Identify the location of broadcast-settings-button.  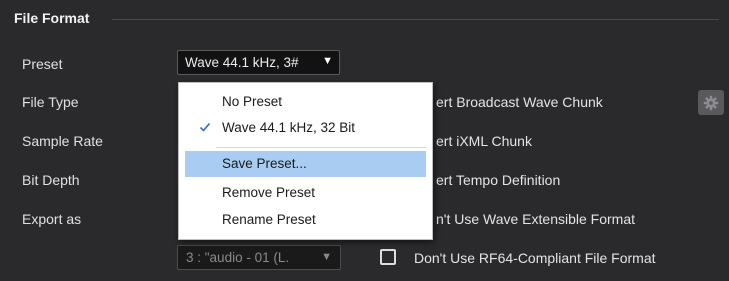
(711, 102).